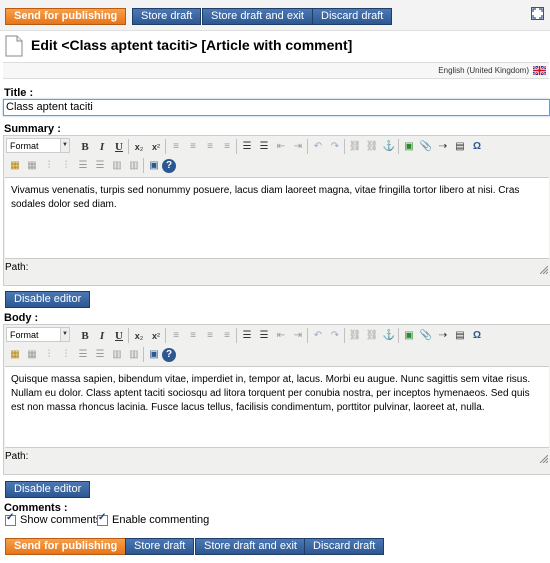 This screenshot has width=550, height=563. I want to click on enable-commenting-checkbox, so click(102, 519).